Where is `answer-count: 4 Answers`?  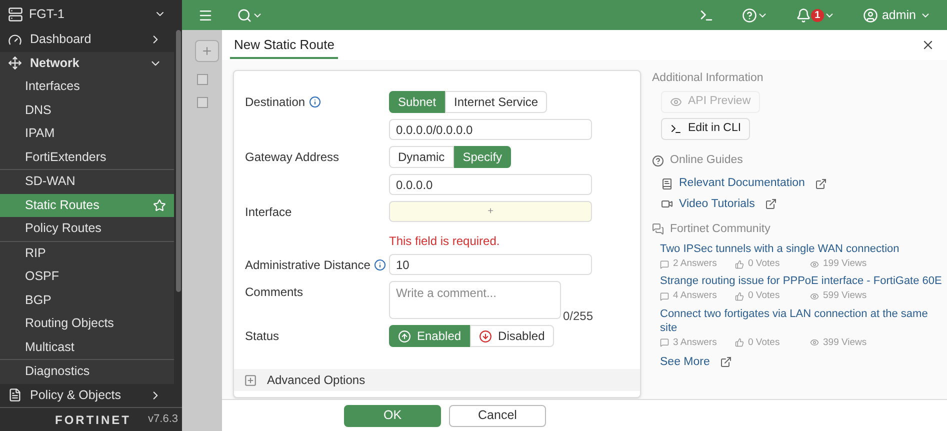
answer-count: 4 Answers is located at coordinates (695, 296).